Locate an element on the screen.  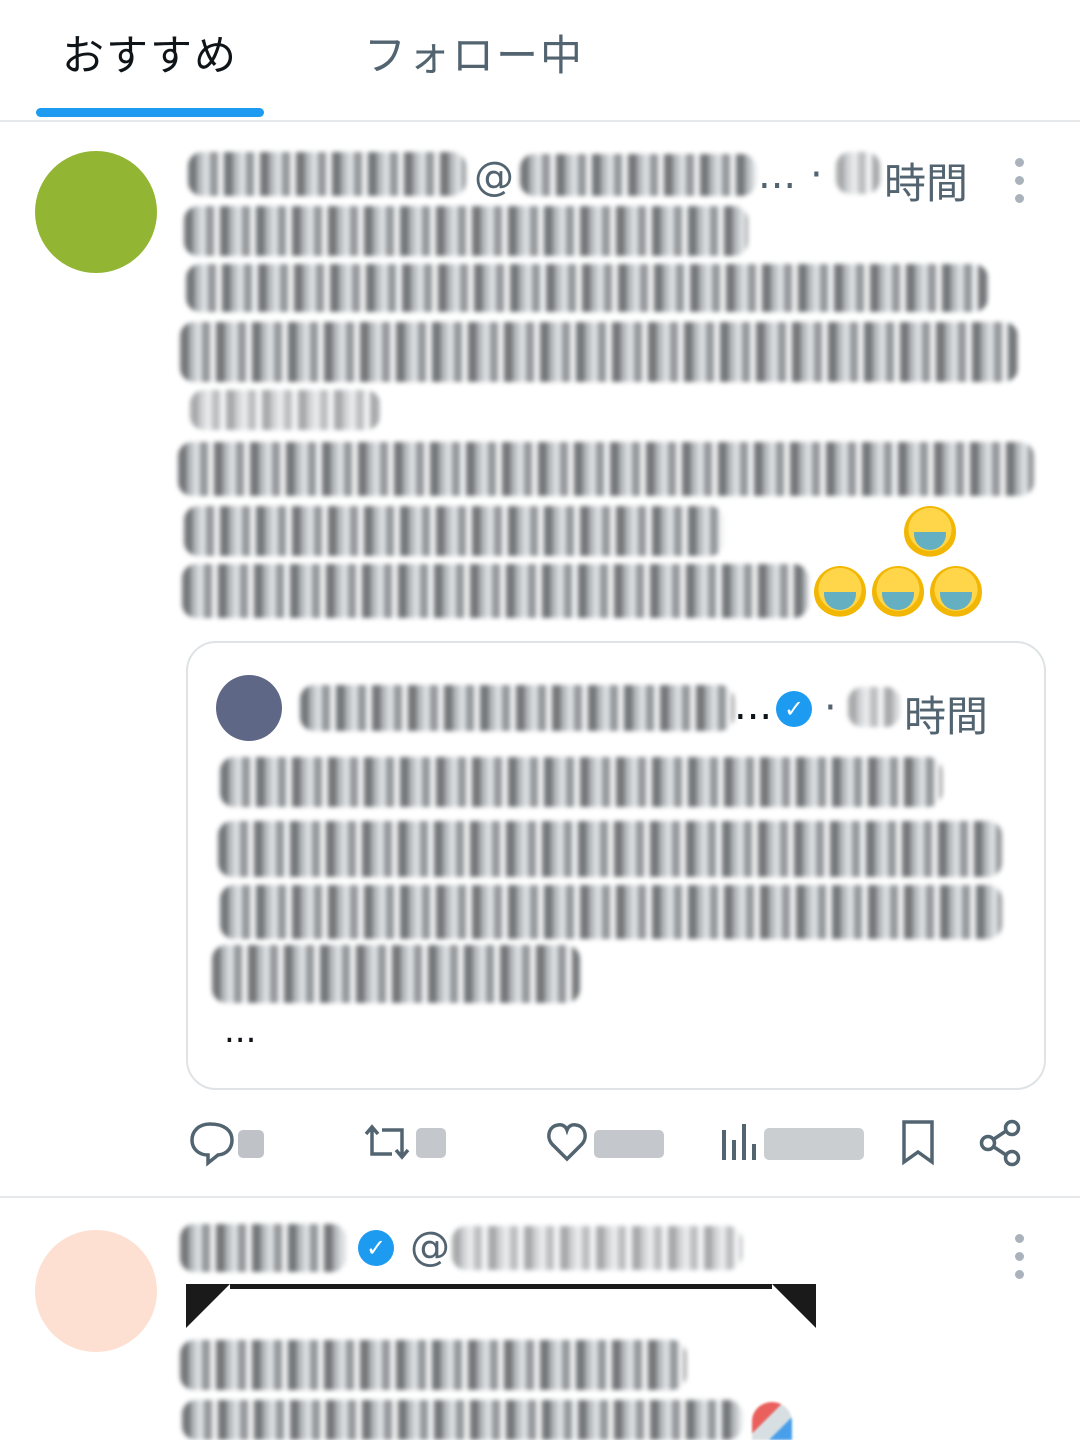
heart-icon is located at coordinates (605, 1142).